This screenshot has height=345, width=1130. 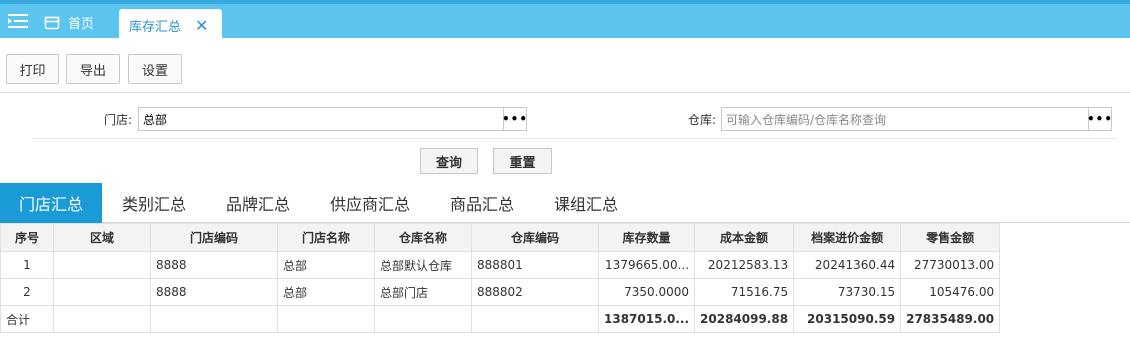 What do you see at coordinates (423, 265) in the screenshot?
I see `cell: 总部默认仓库` at bounding box center [423, 265].